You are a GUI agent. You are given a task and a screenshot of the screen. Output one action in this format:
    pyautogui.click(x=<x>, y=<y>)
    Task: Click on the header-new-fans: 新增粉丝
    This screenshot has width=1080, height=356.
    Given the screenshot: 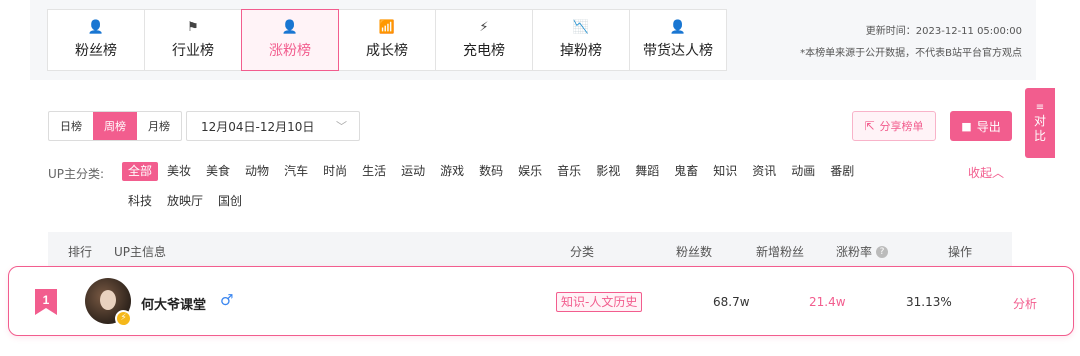 What is the action you would take?
    pyautogui.click(x=780, y=252)
    